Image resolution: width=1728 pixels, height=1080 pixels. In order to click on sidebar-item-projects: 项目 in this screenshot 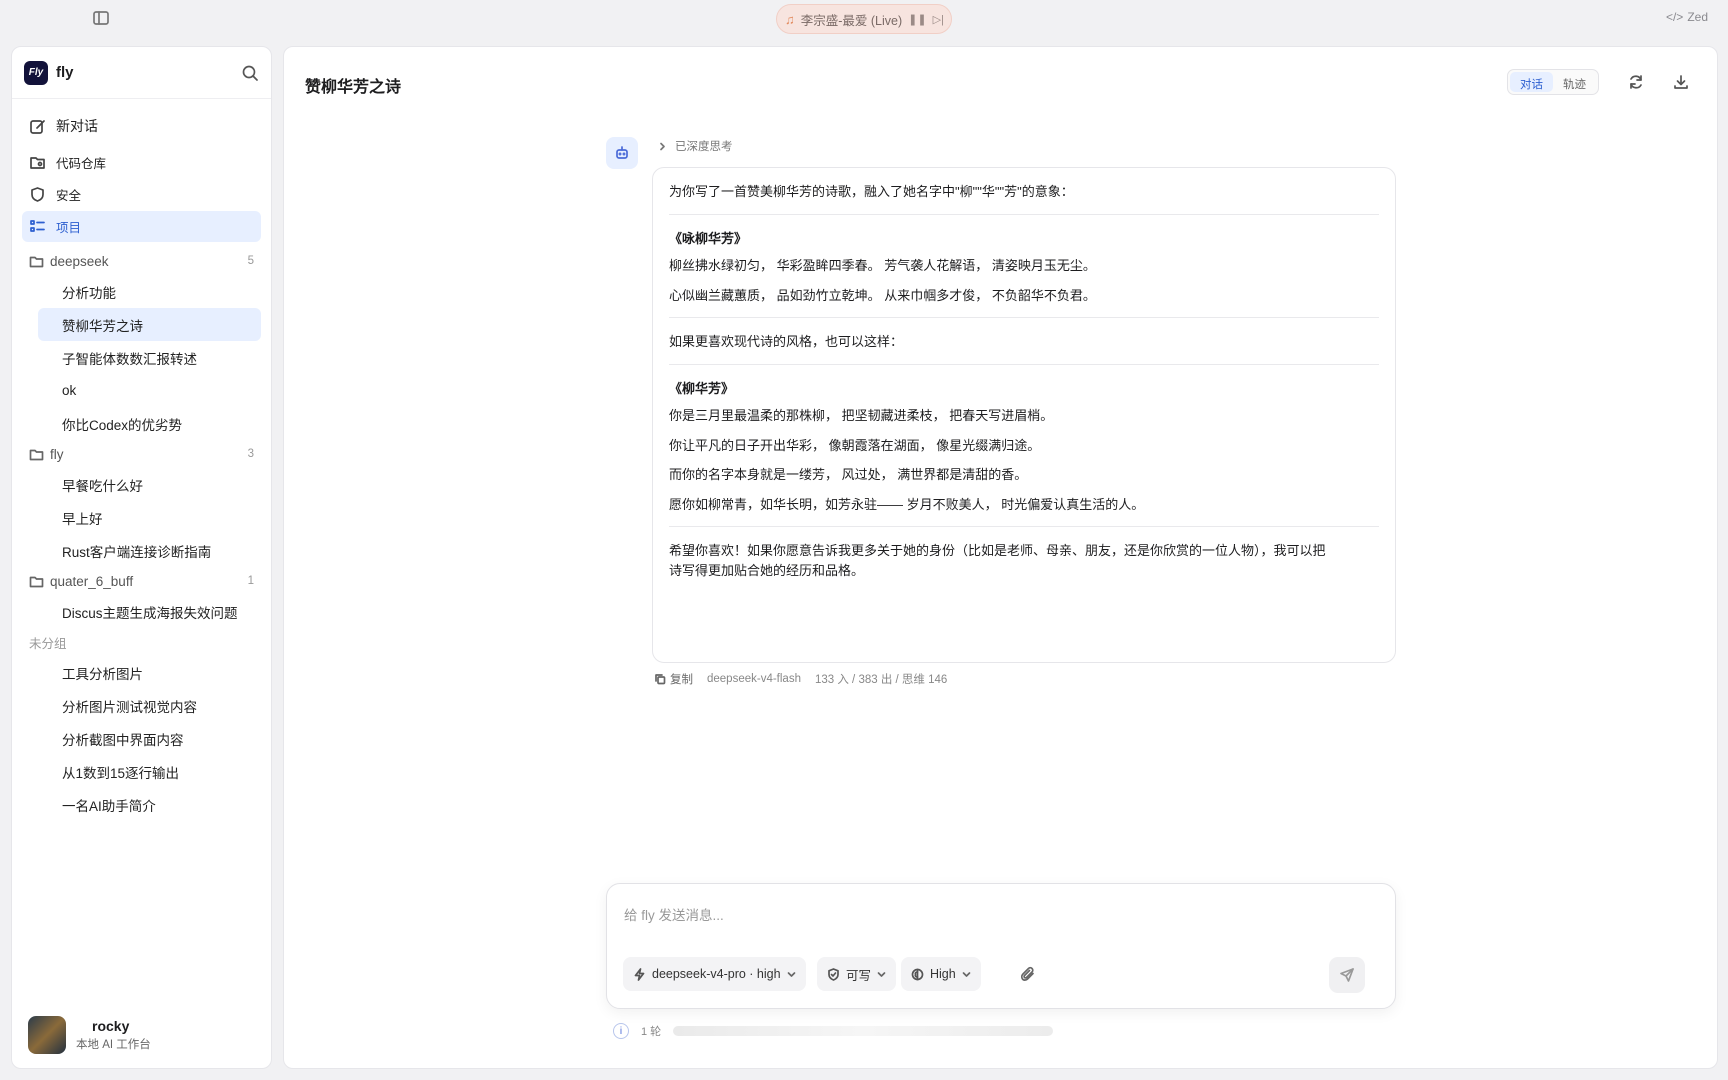, I will do `click(141, 226)`.